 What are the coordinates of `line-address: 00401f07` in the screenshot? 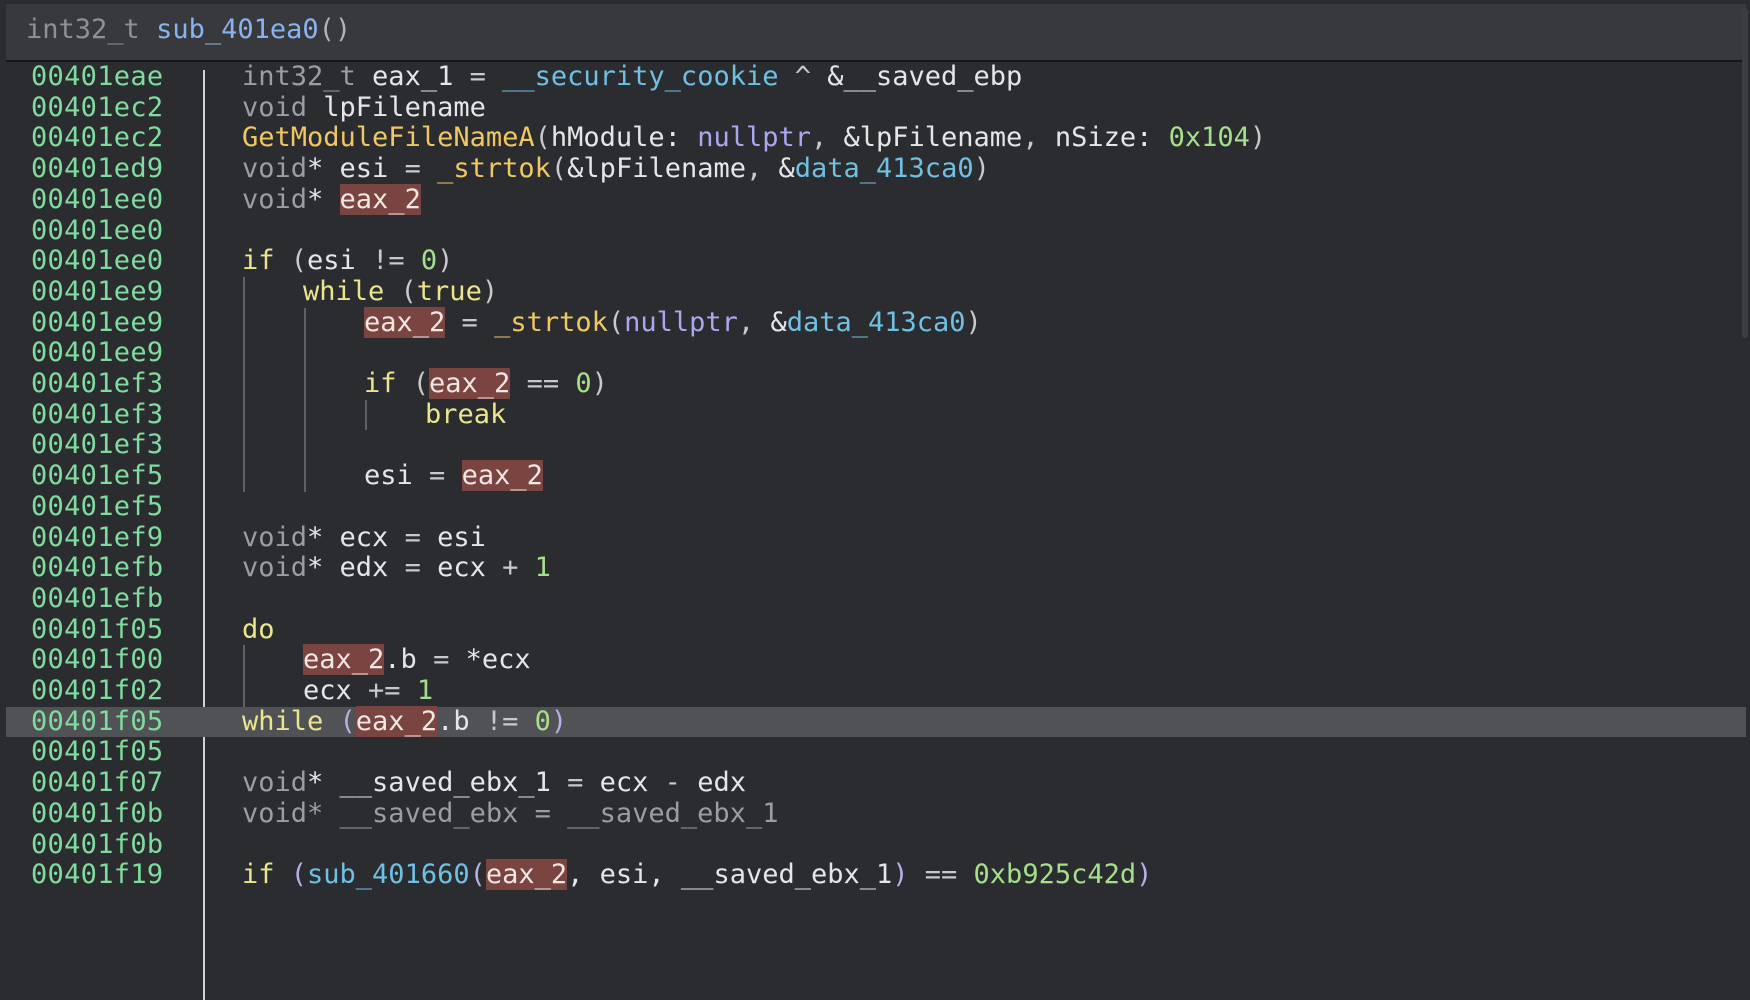 It's located at (97, 783).